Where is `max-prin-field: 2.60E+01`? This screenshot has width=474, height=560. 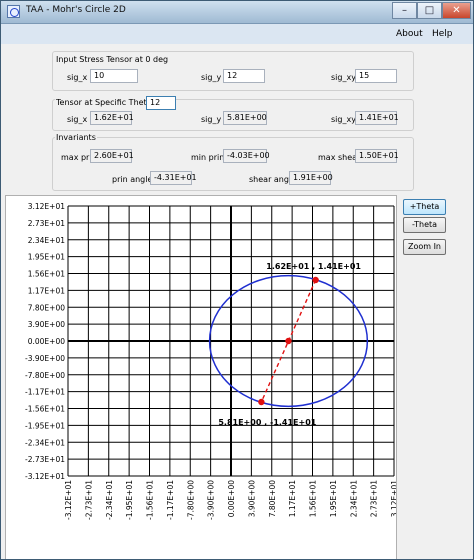 max-prin-field: 2.60E+01 is located at coordinates (112, 156).